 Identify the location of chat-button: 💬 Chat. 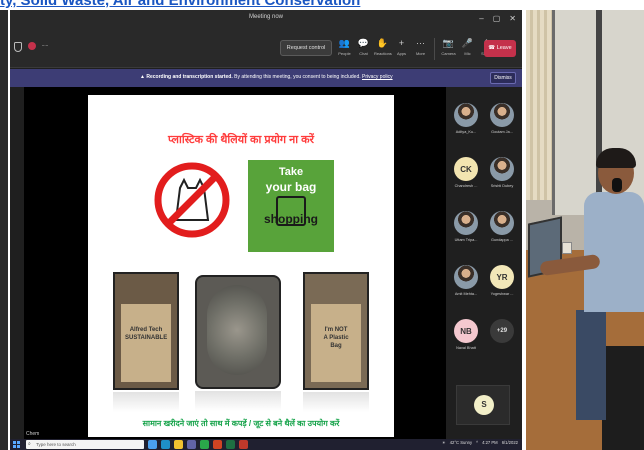
(363, 49).